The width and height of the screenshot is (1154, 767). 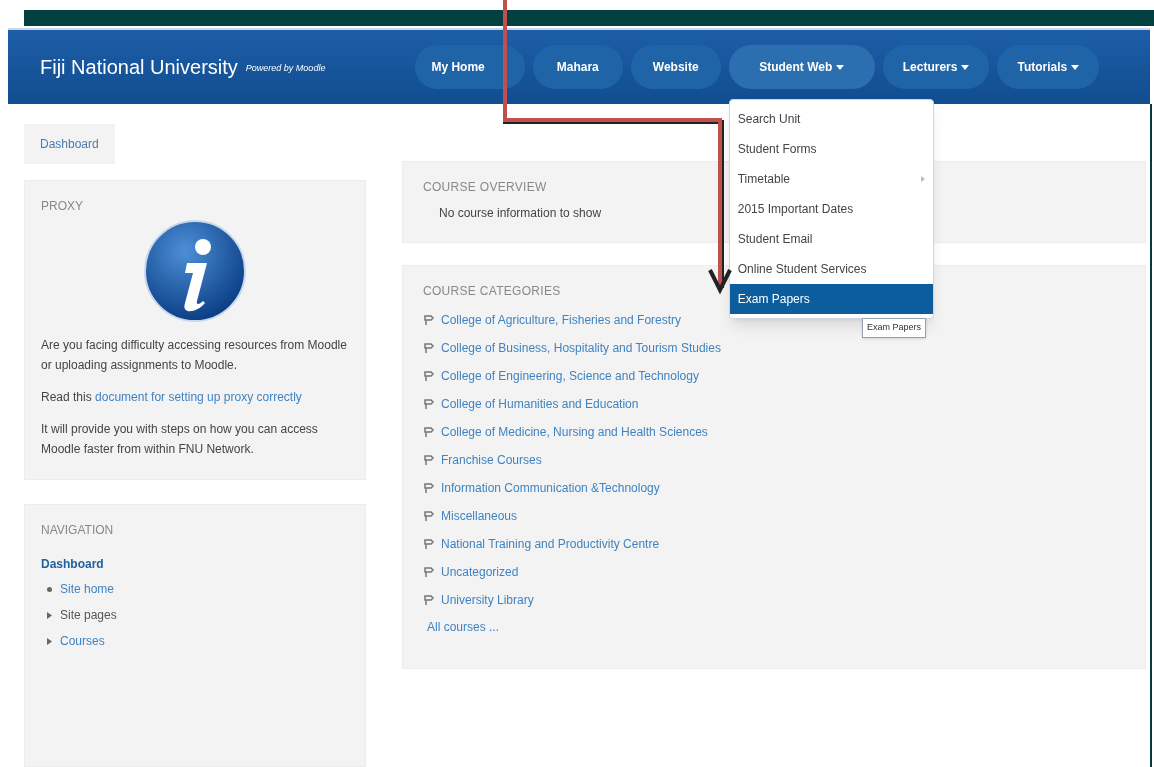 I want to click on category-link: Information Communication &Technology, so click(x=550, y=488).